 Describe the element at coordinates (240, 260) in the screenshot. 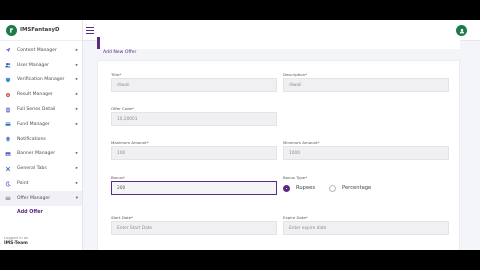

I see `letterbox-bottom` at that location.